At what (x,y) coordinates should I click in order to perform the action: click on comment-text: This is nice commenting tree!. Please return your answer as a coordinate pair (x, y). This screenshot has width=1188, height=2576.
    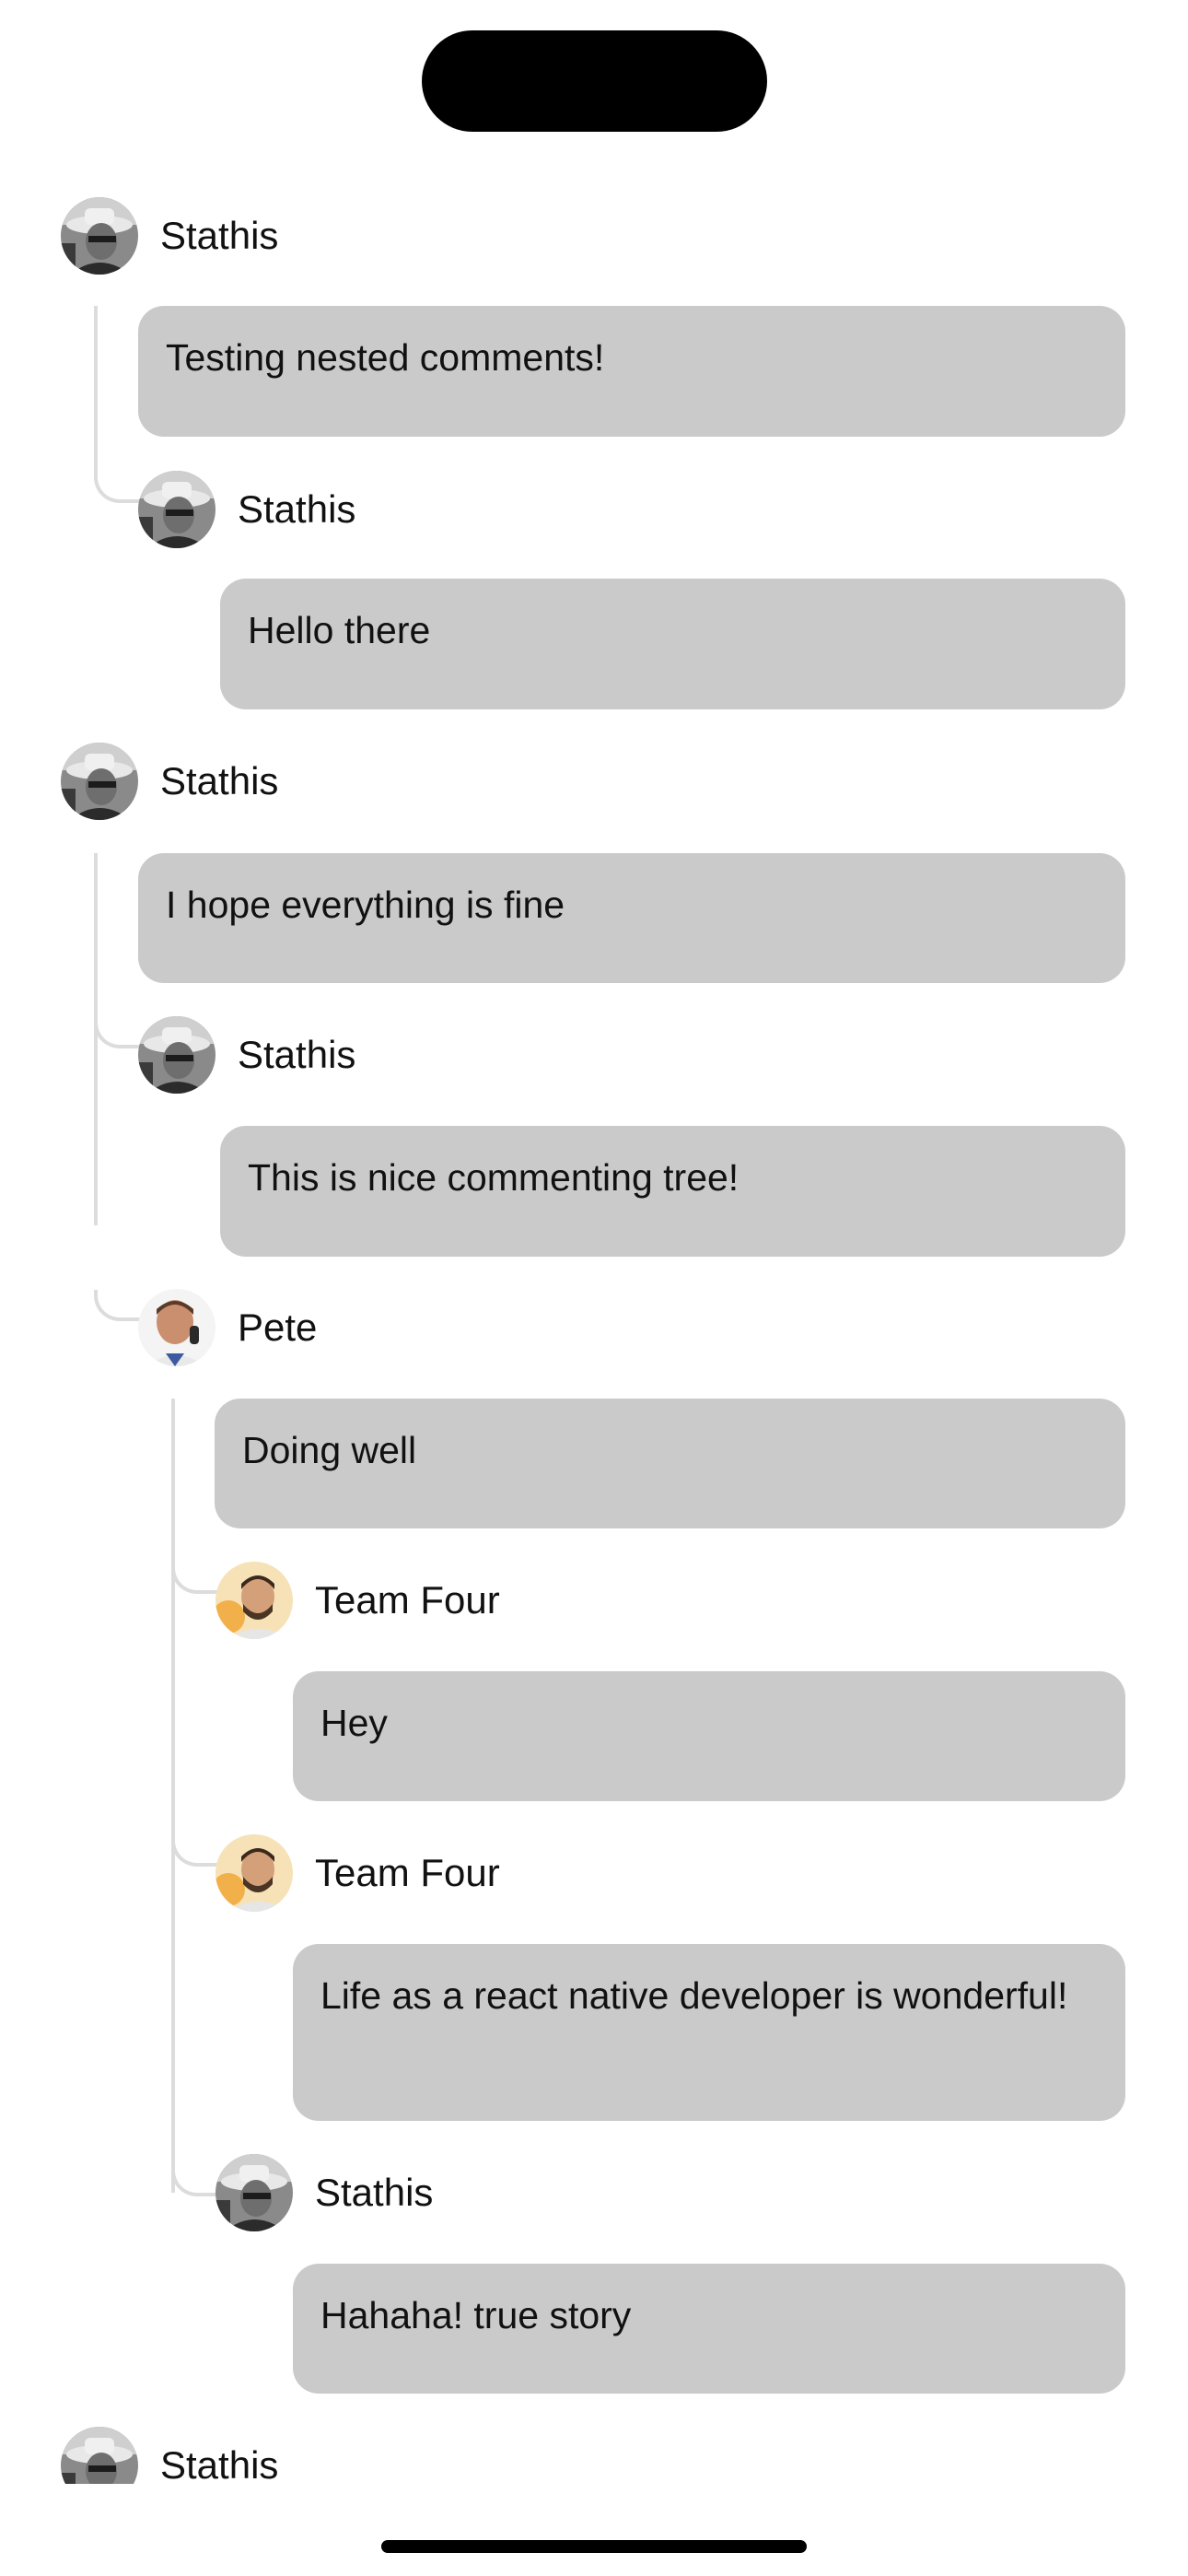
    Looking at the image, I should click on (494, 1177).